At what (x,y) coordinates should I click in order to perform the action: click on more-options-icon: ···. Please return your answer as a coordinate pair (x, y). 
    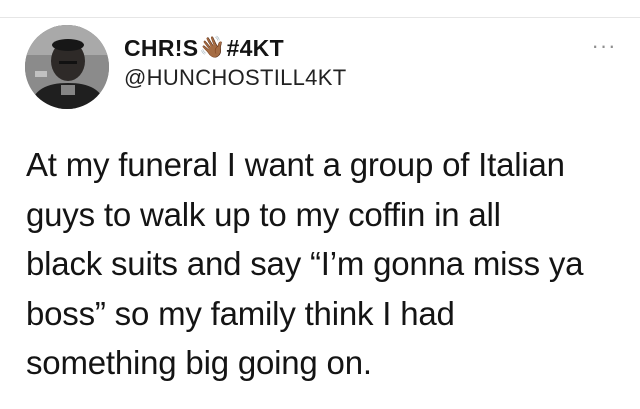
    Looking at the image, I should click on (604, 45).